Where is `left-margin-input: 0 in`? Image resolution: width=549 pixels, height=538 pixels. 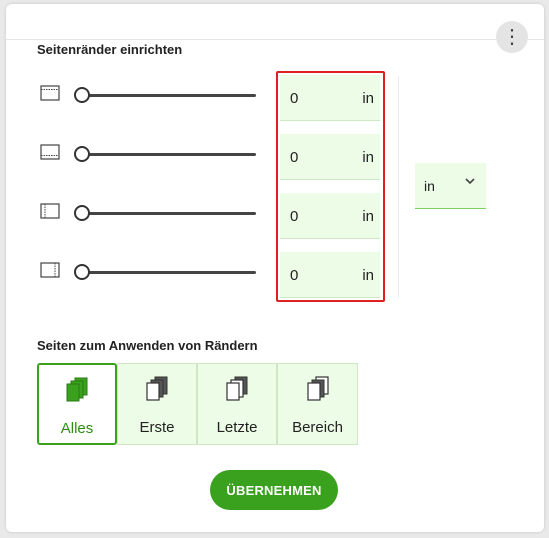 left-margin-input: 0 in is located at coordinates (330, 216).